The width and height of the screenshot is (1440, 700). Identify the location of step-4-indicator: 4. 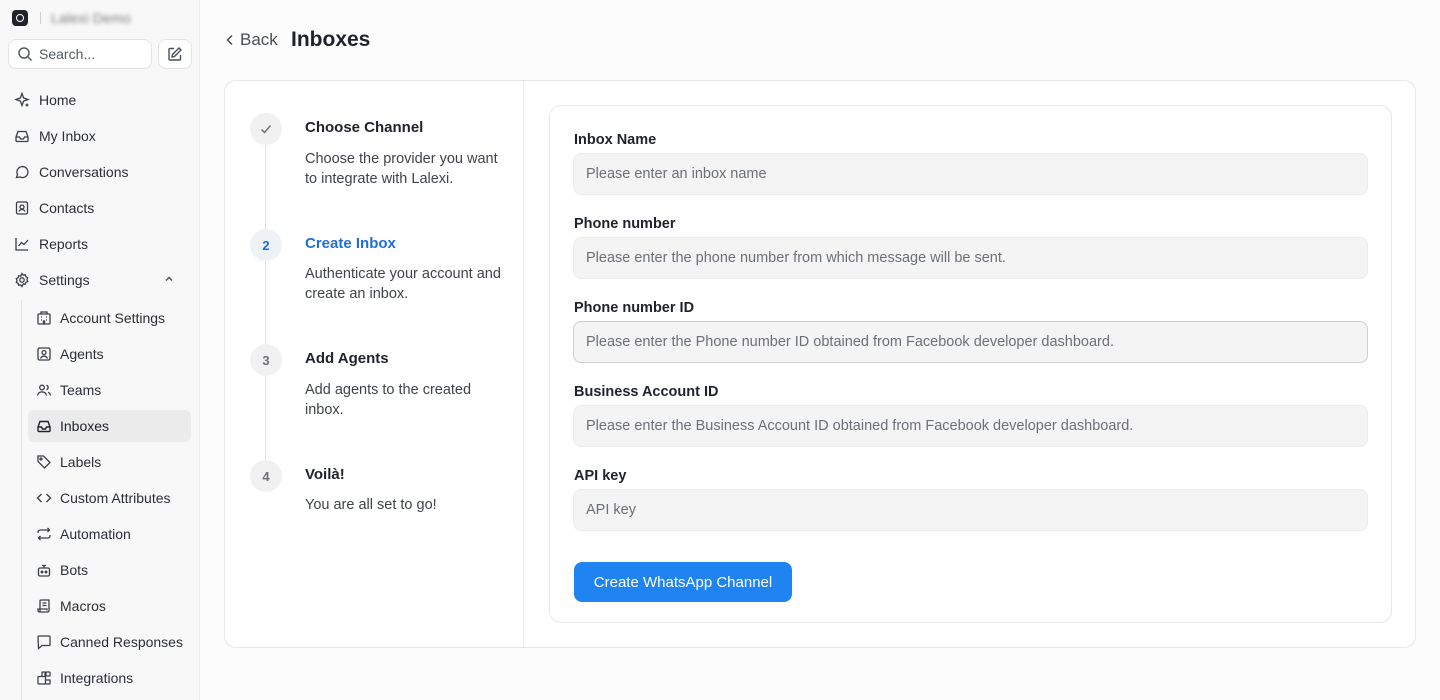
(266, 476).